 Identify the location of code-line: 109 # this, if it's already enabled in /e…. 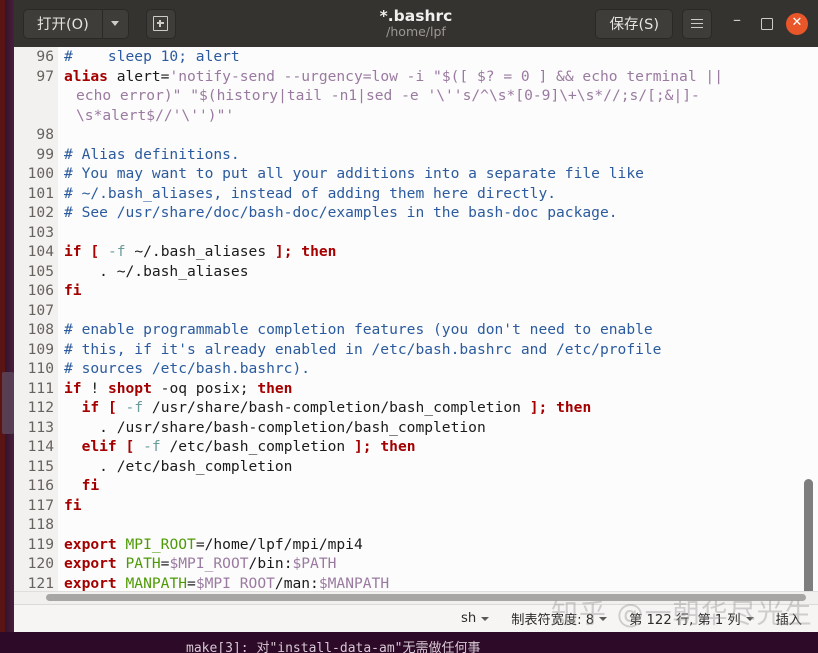
(368, 349).